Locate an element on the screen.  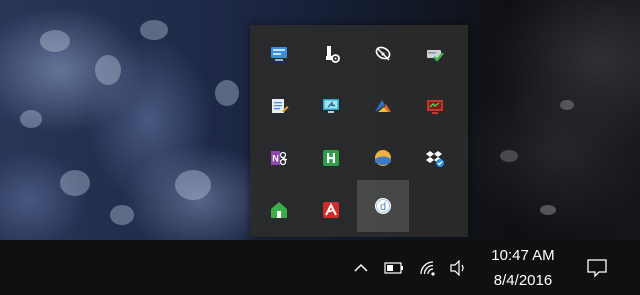
colorful-app-icon is located at coordinates (383, 106).